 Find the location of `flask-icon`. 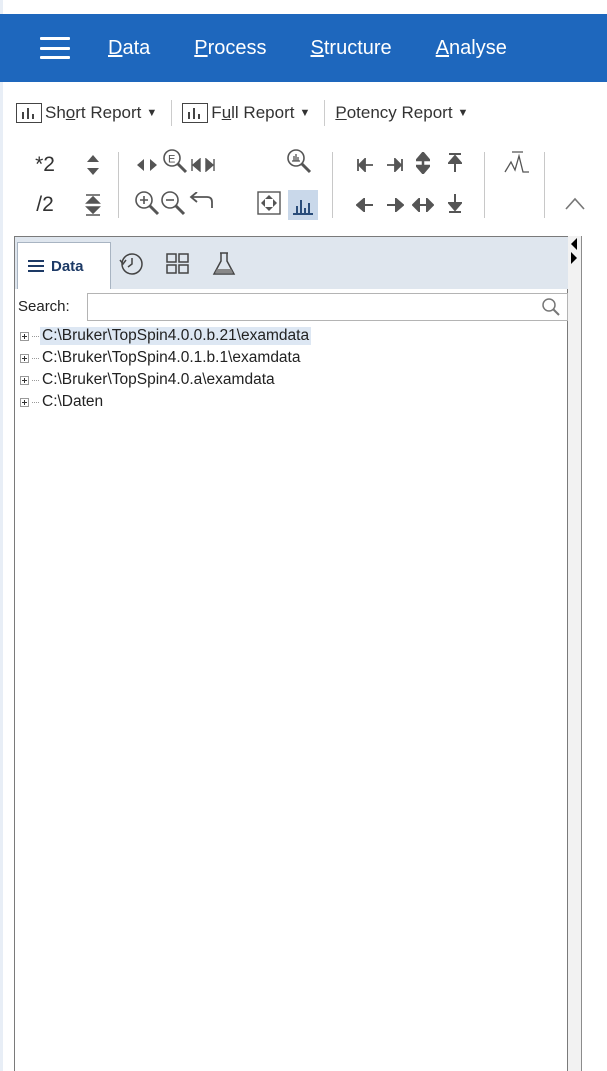

flask-icon is located at coordinates (224, 264).